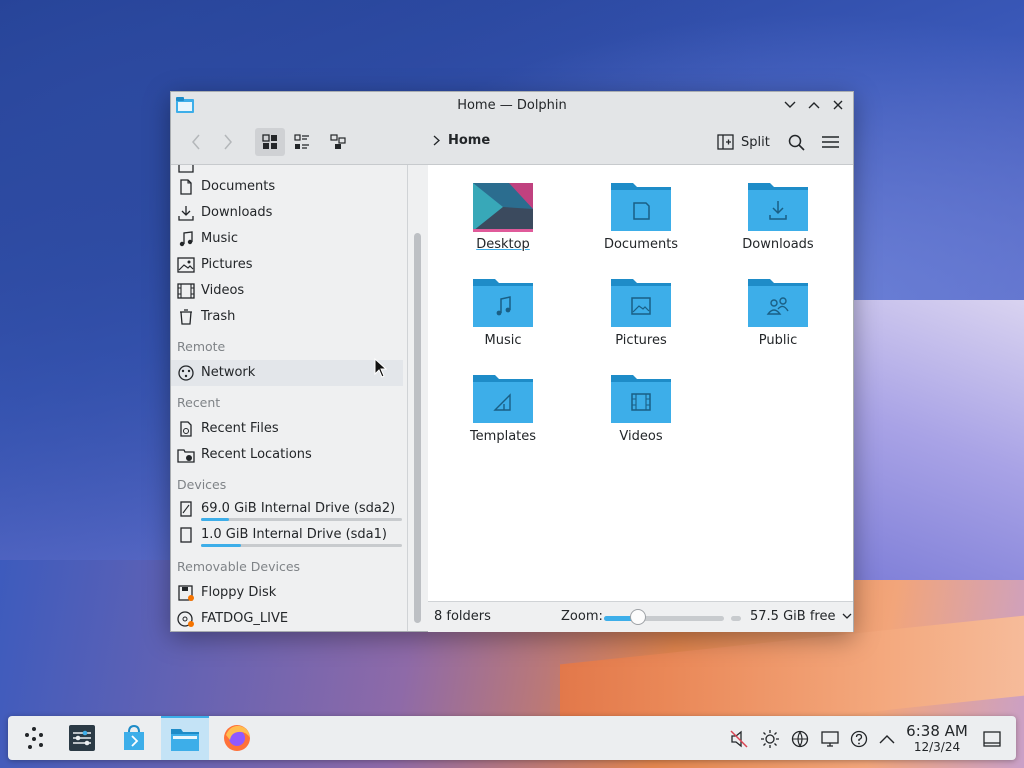 This screenshot has width=1024, height=768. I want to click on network-globe-icon, so click(800, 739).